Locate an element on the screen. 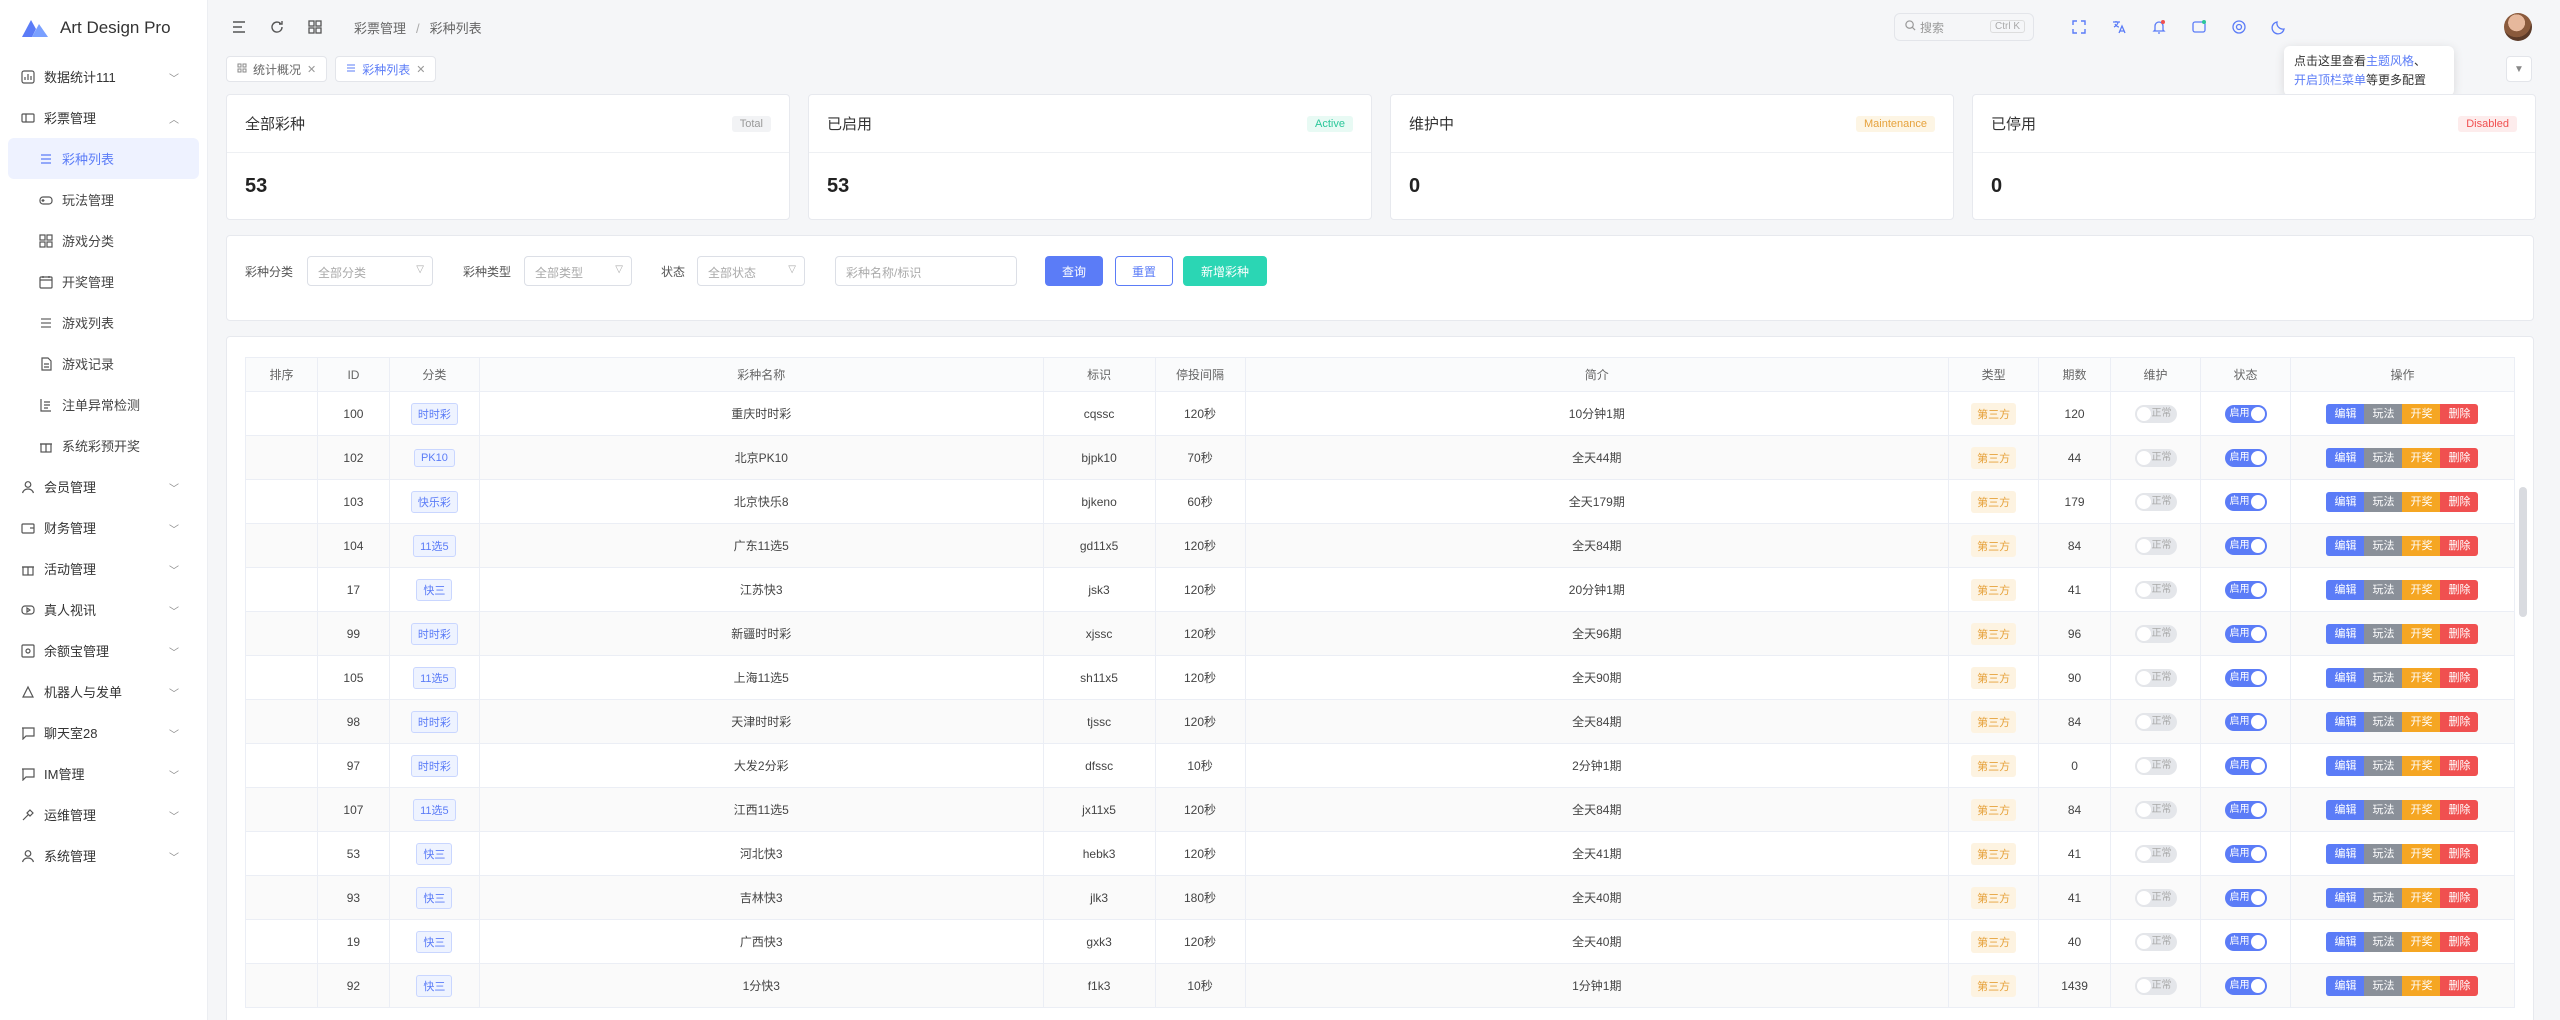 This screenshot has width=2560, height=1020. settings-icon is located at coordinates (2239, 27).